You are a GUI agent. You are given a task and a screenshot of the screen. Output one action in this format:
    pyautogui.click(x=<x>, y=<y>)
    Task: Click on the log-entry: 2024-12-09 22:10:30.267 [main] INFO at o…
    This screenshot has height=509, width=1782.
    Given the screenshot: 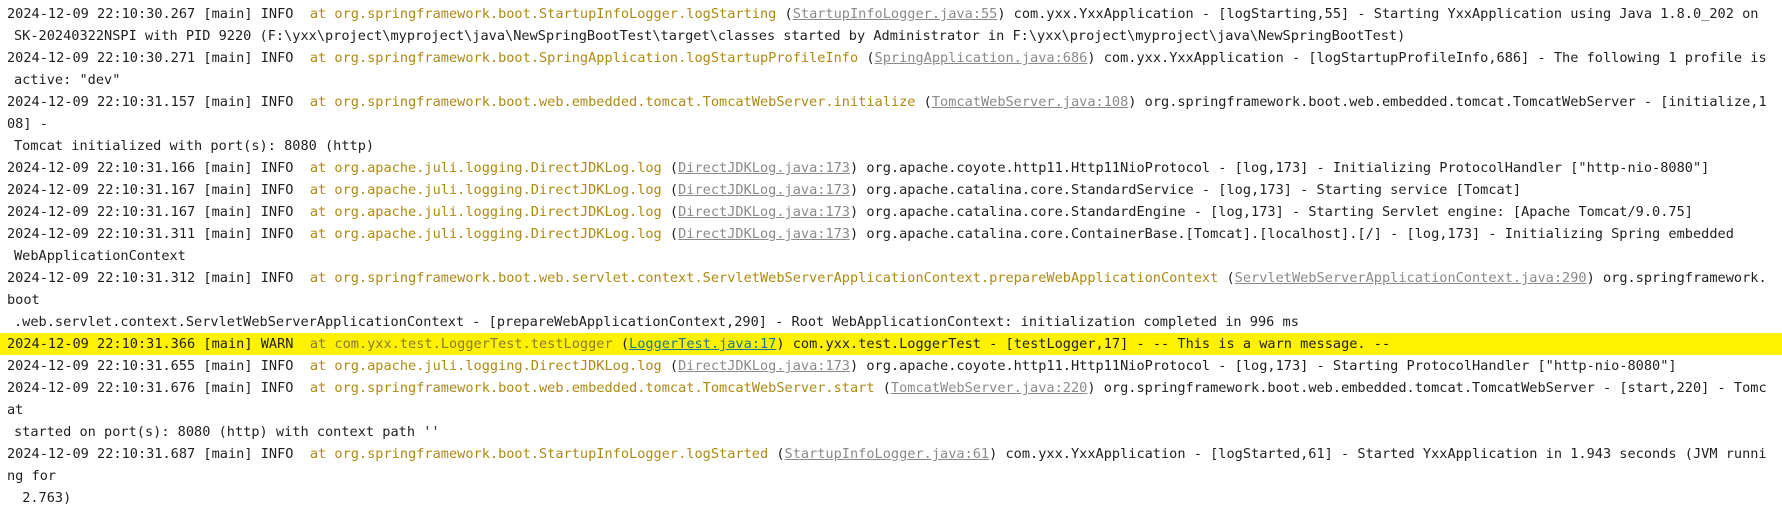 What is the action you would take?
    pyautogui.click(x=891, y=25)
    